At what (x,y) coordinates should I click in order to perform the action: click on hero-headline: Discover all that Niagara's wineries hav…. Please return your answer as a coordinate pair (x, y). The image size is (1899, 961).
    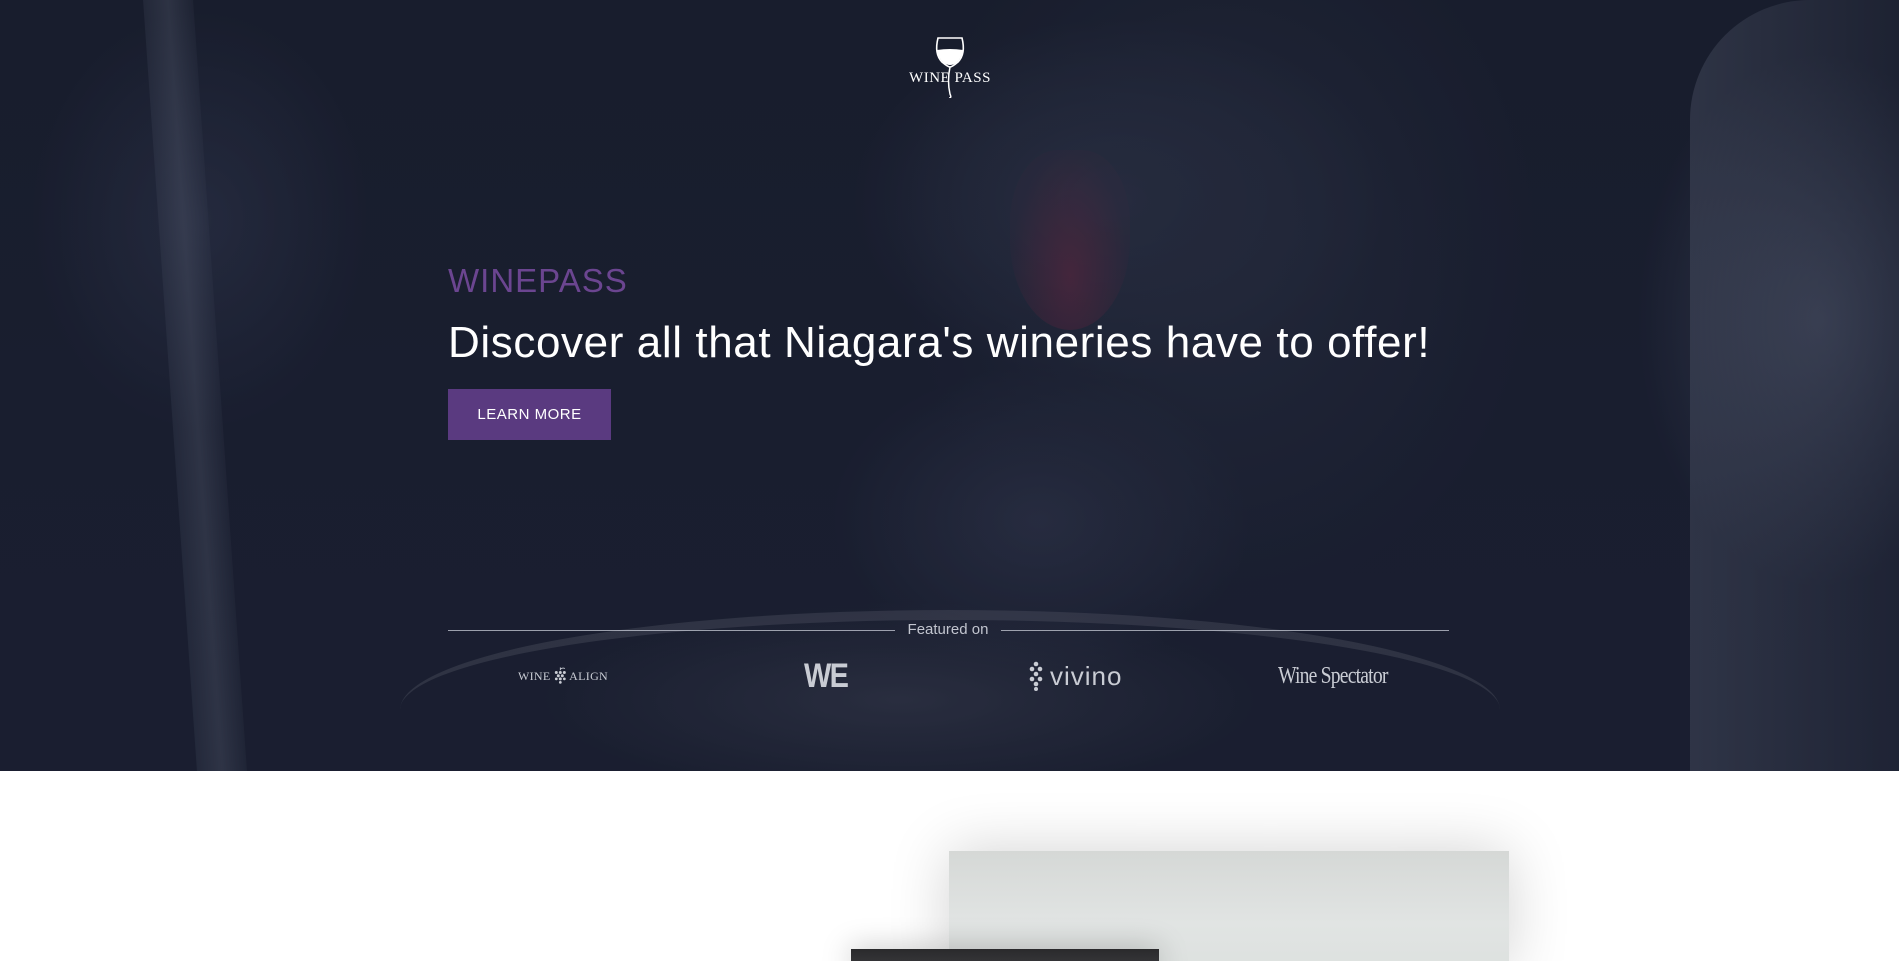
    Looking at the image, I should click on (939, 342).